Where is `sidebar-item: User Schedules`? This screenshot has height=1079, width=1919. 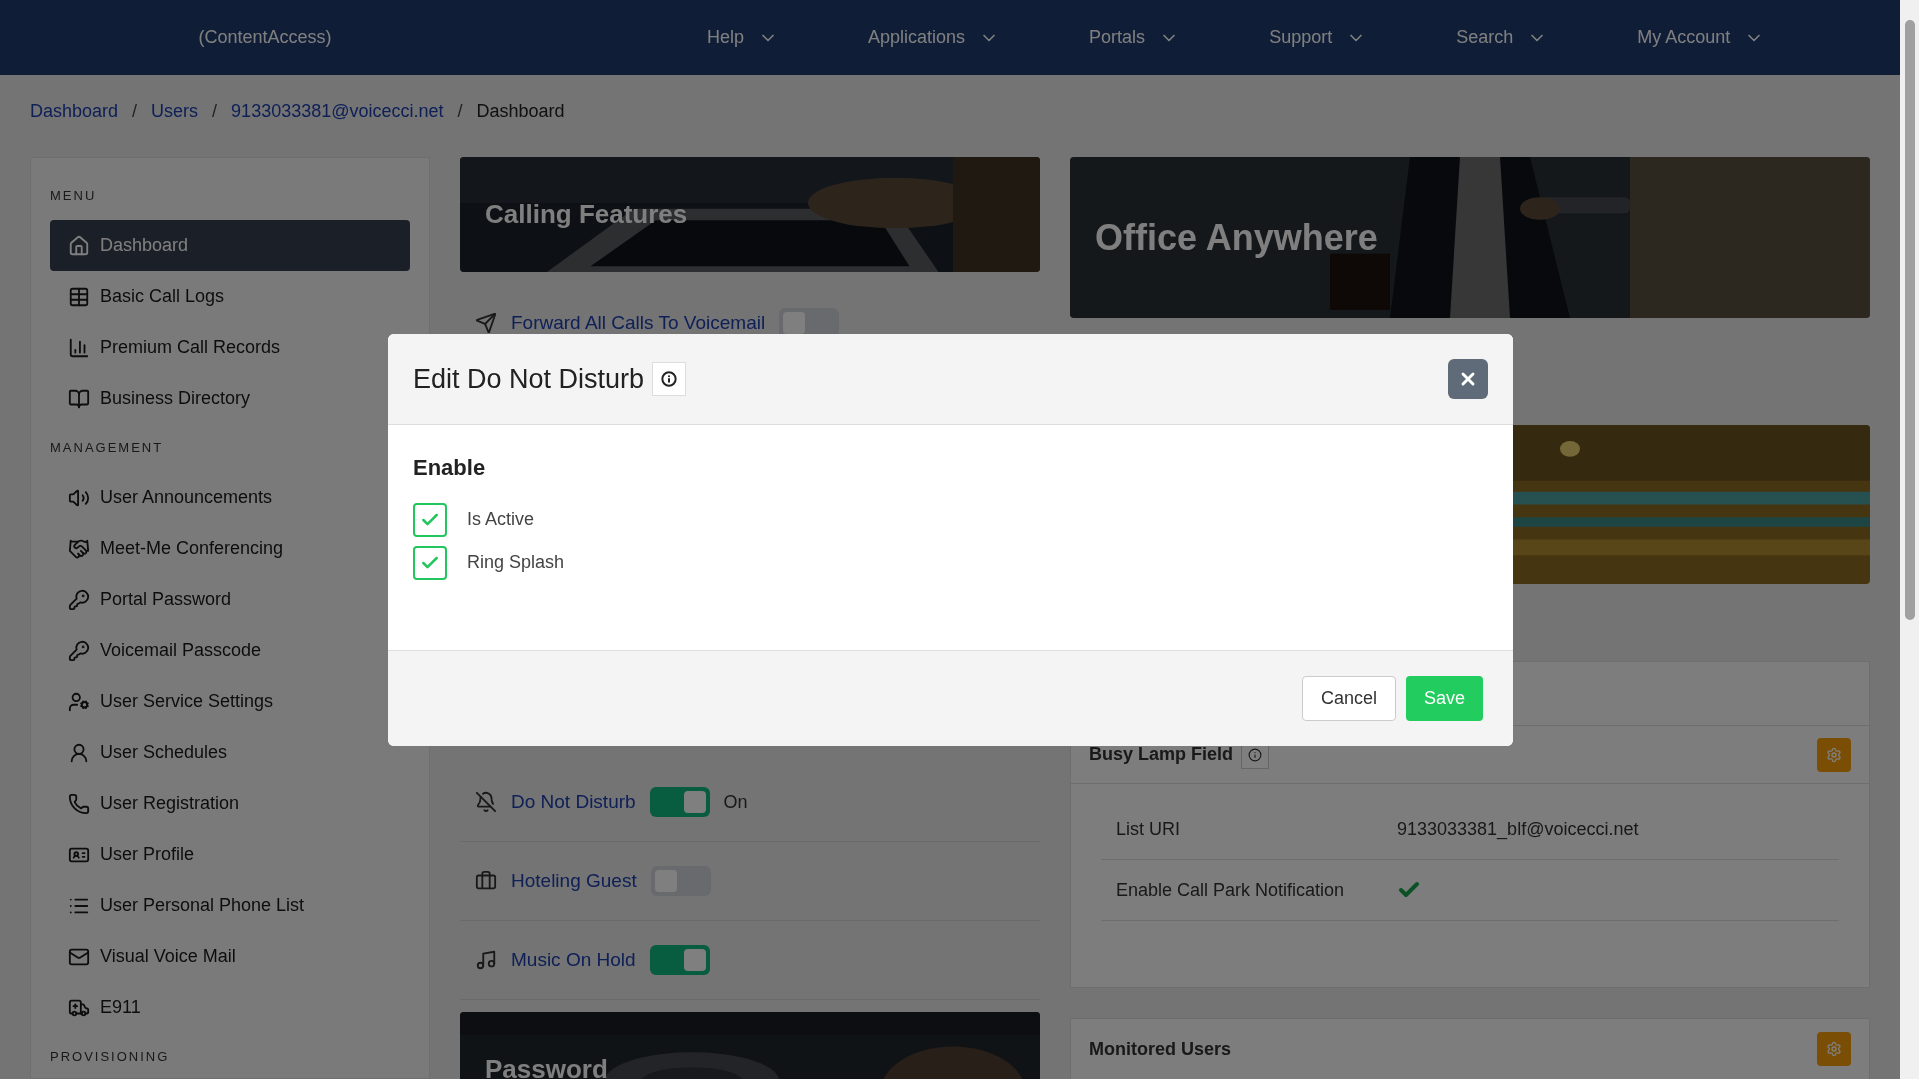 sidebar-item: User Schedules is located at coordinates (230, 752).